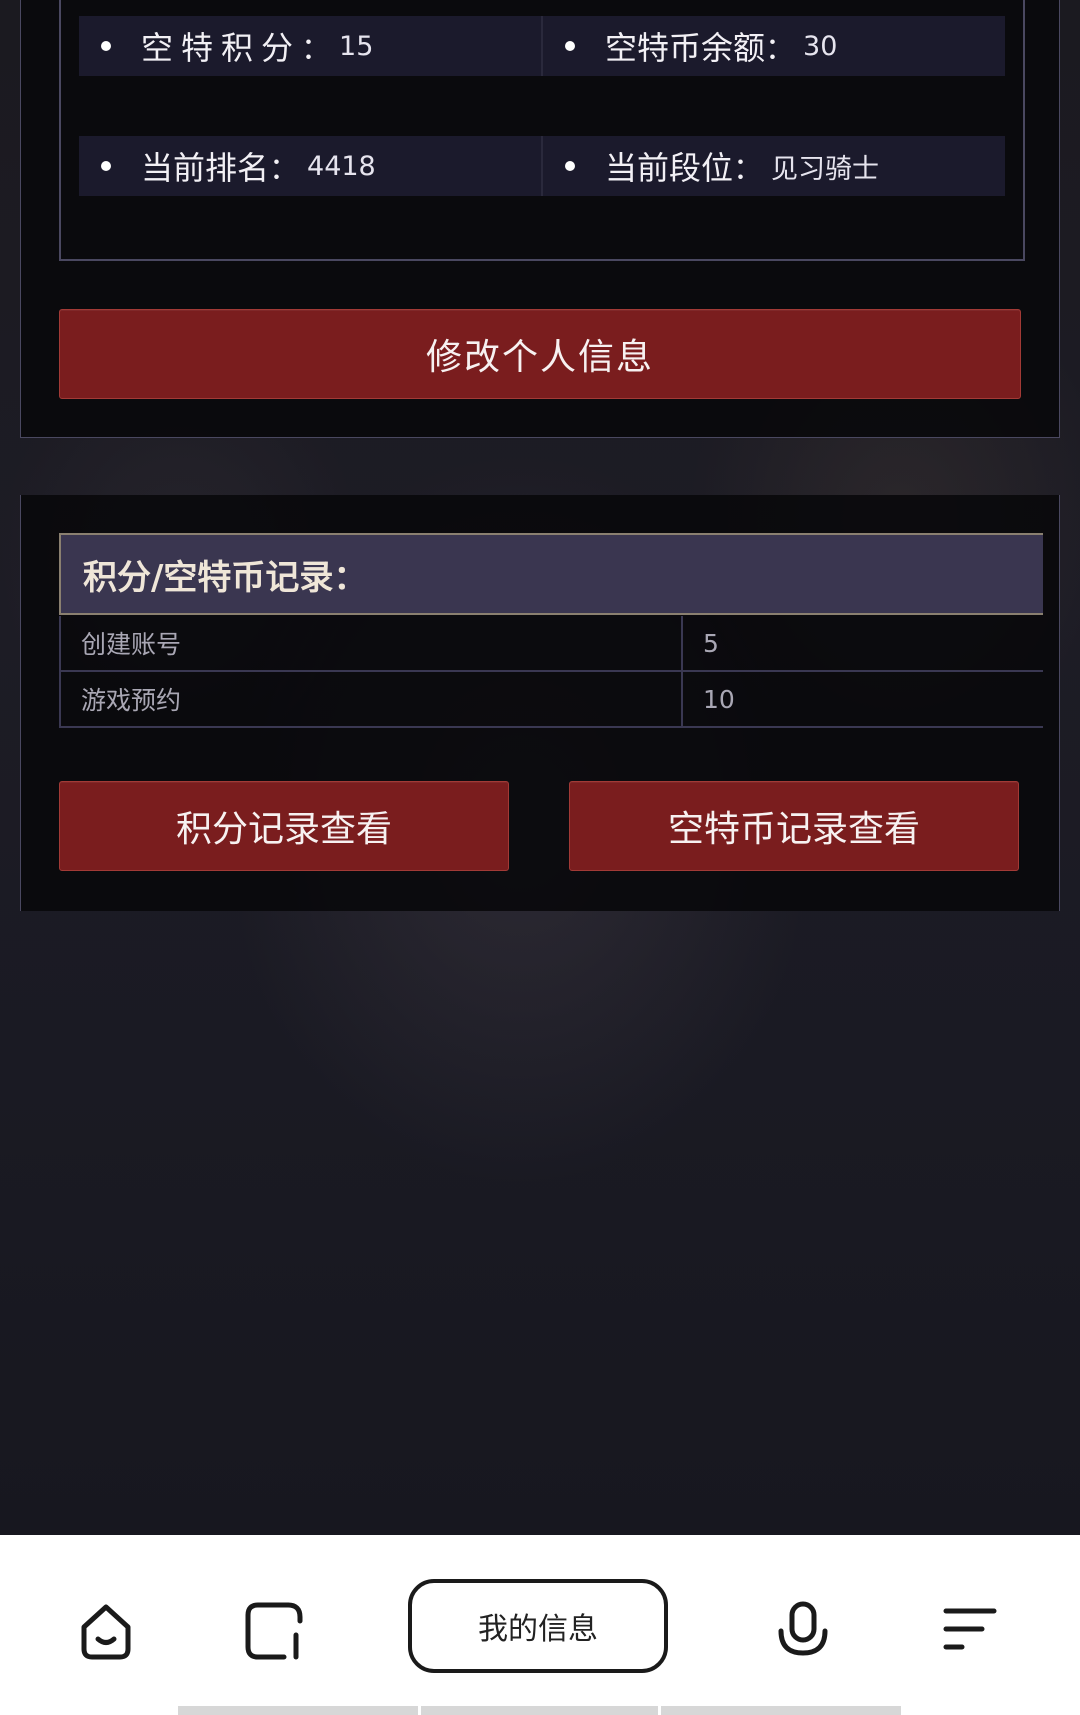  What do you see at coordinates (372, 643) in the screenshot?
I see `record-name: 创建账号` at bounding box center [372, 643].